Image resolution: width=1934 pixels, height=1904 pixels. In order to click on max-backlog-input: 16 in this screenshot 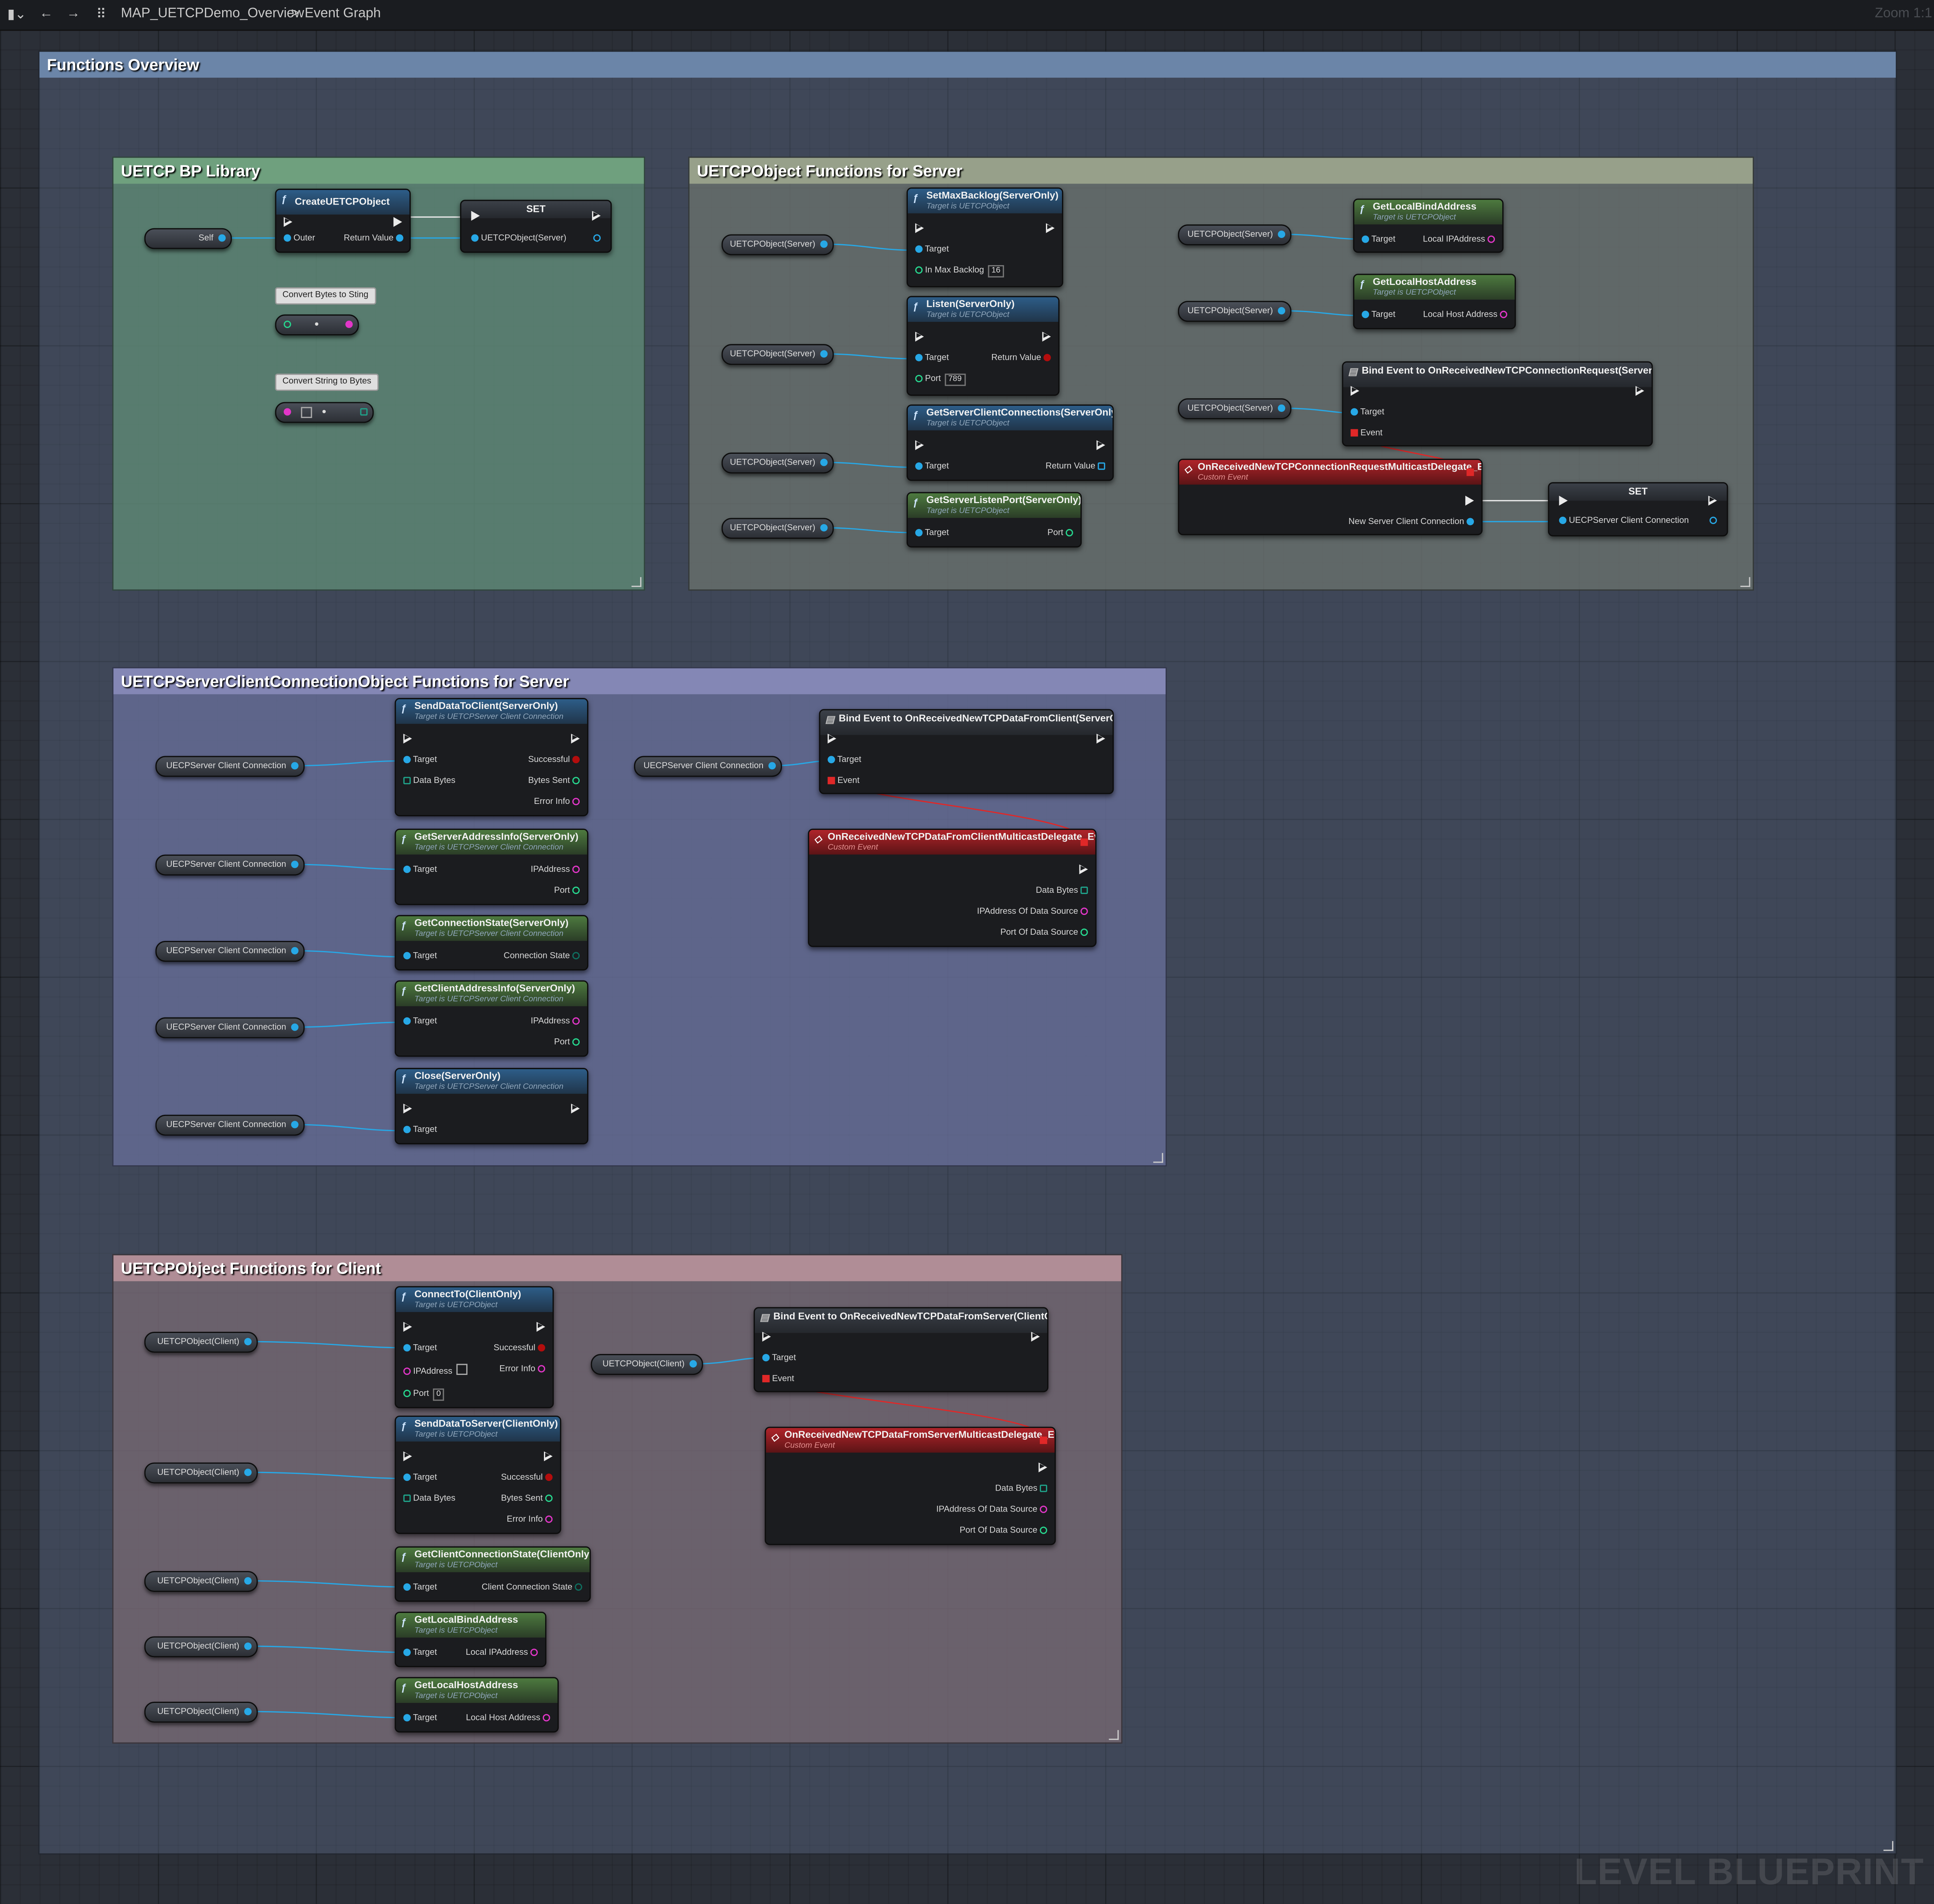, I will do `click(995, 271)`.